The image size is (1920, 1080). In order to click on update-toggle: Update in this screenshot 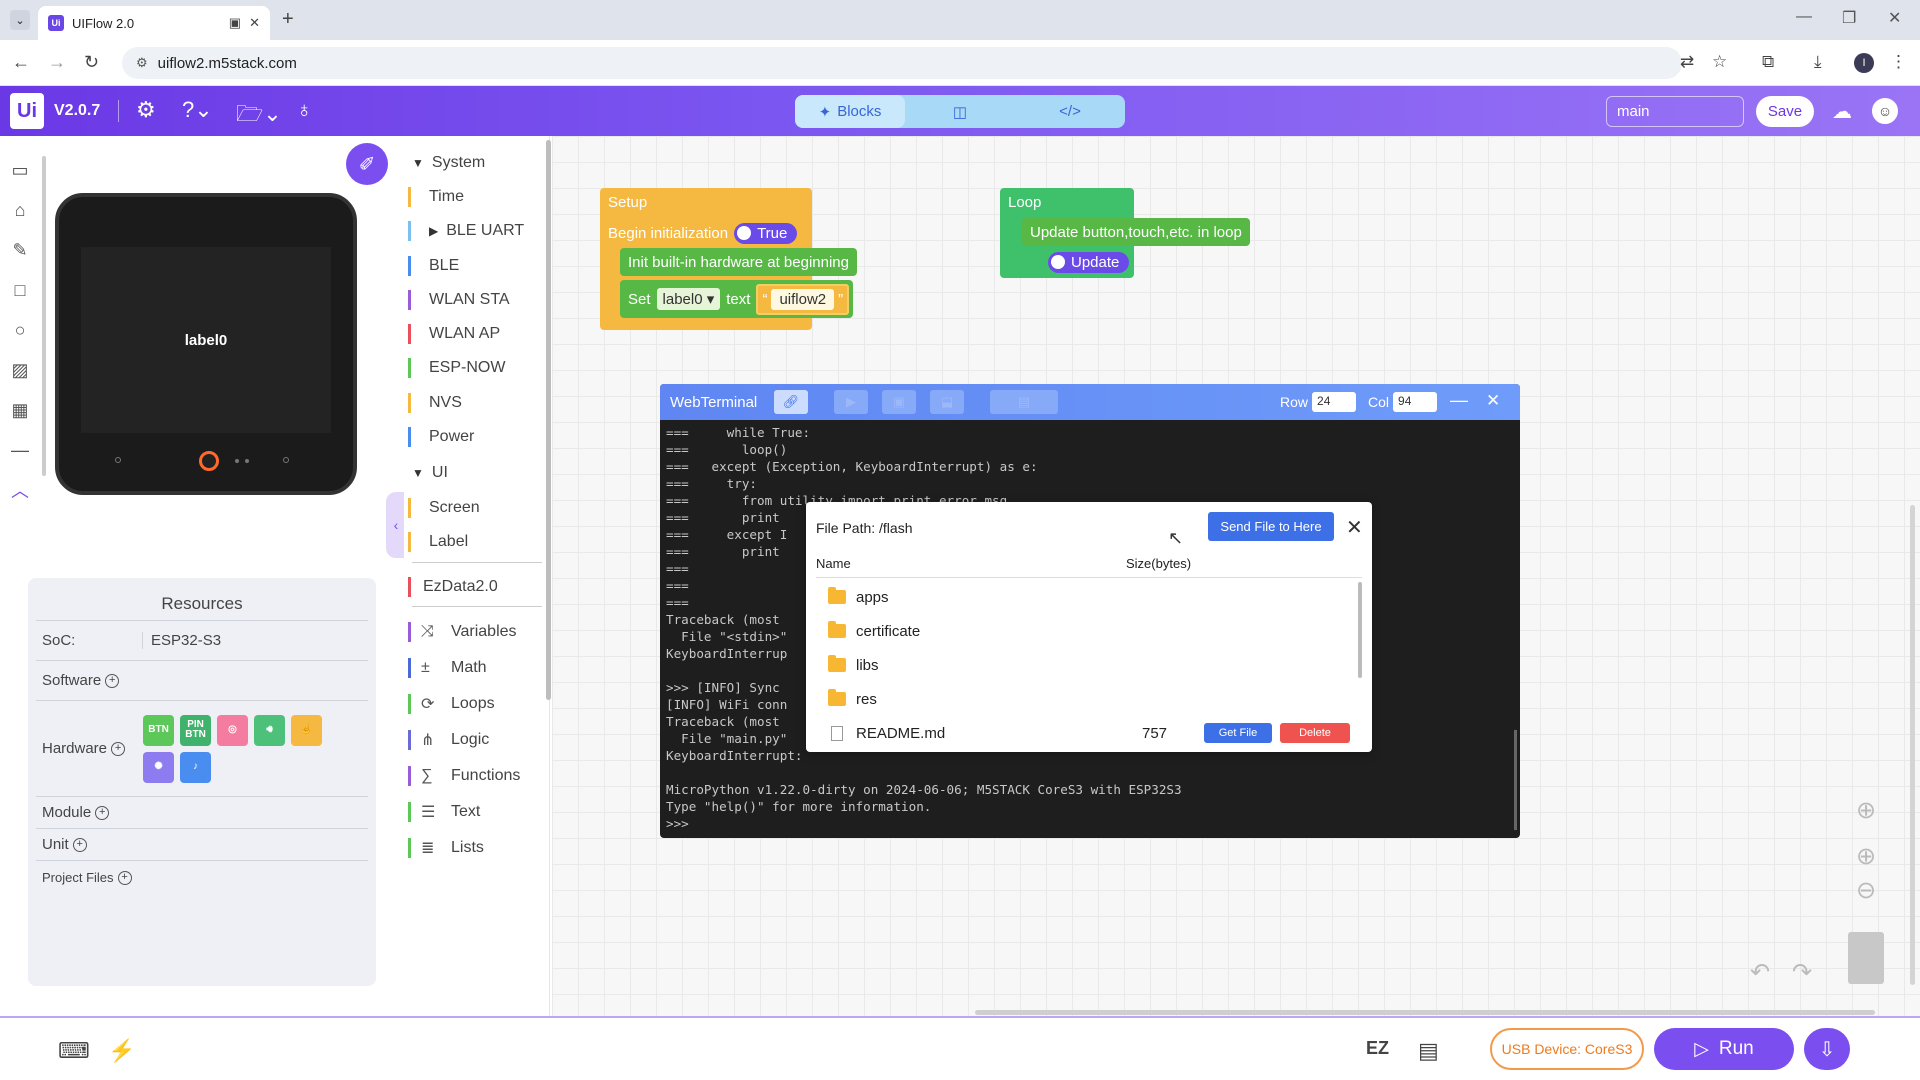, I will do `click(1089, 262)`.